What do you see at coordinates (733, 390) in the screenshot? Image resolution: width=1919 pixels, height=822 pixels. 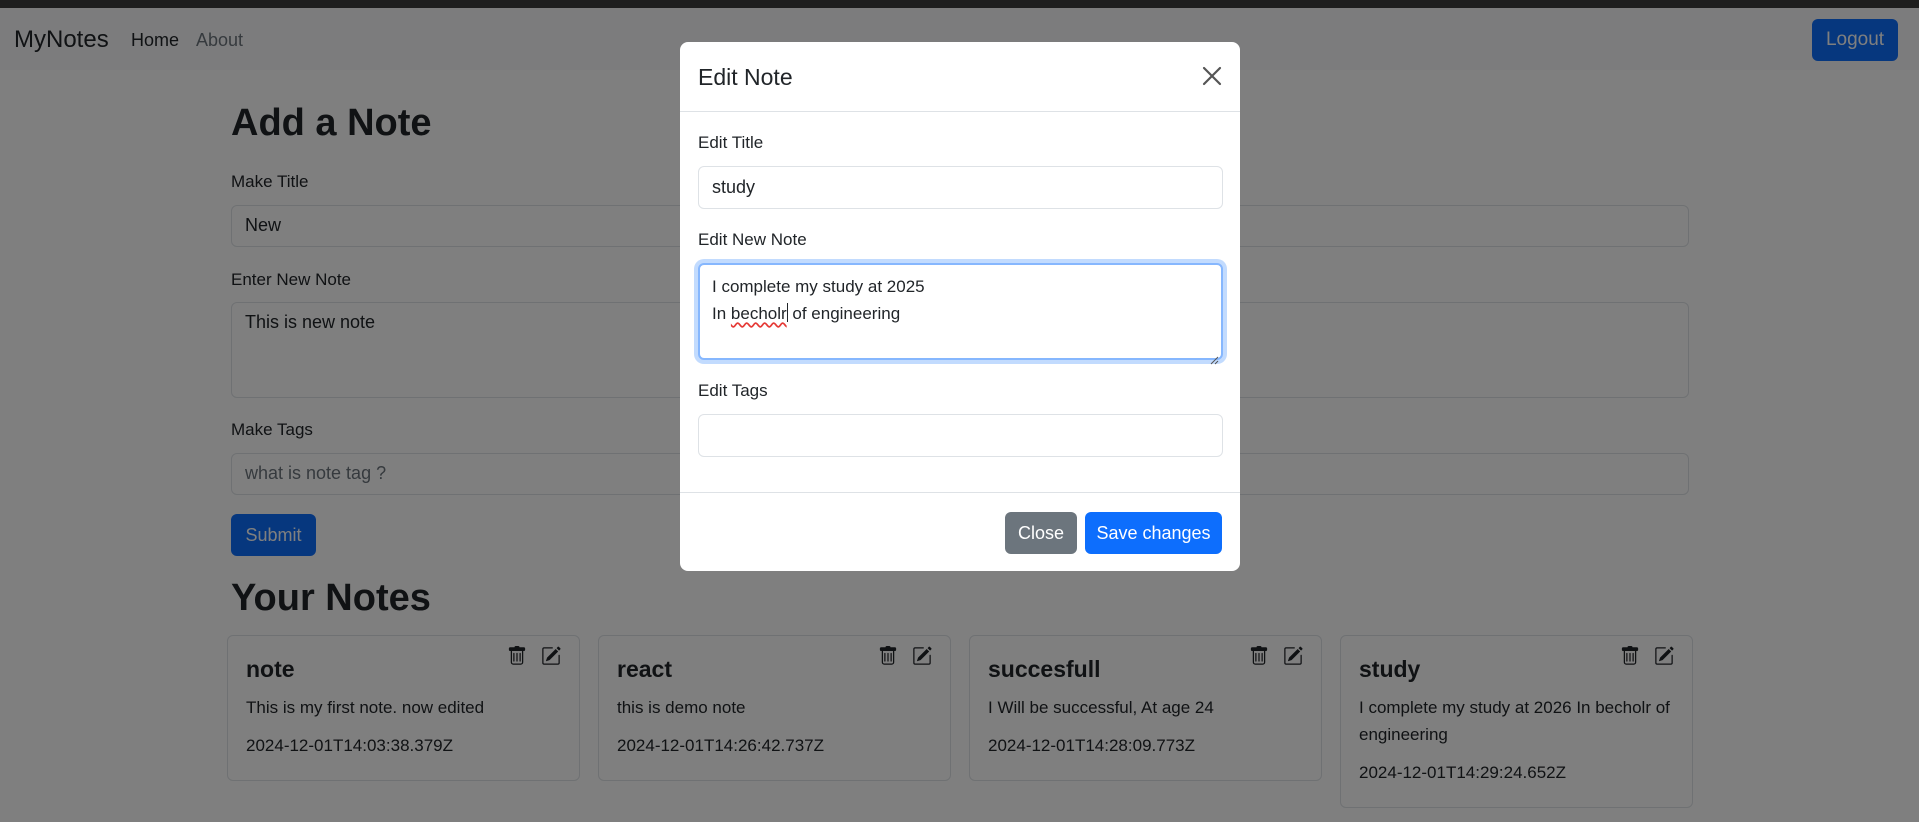 I see `edit-tags-label: Edit Tags` at bounding box center [733, 390].